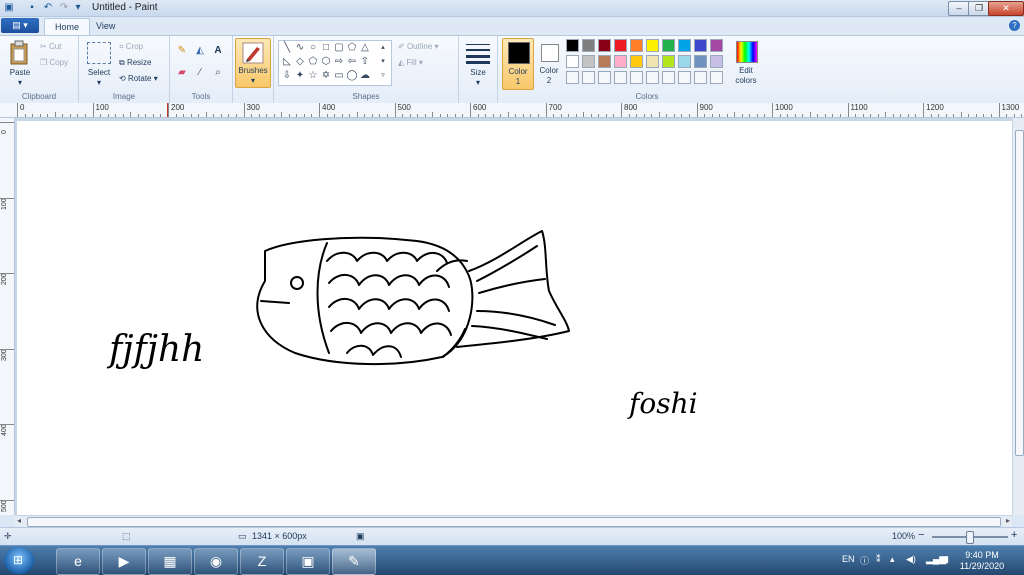  I want to click on select-button: Select, so click(99, 72).